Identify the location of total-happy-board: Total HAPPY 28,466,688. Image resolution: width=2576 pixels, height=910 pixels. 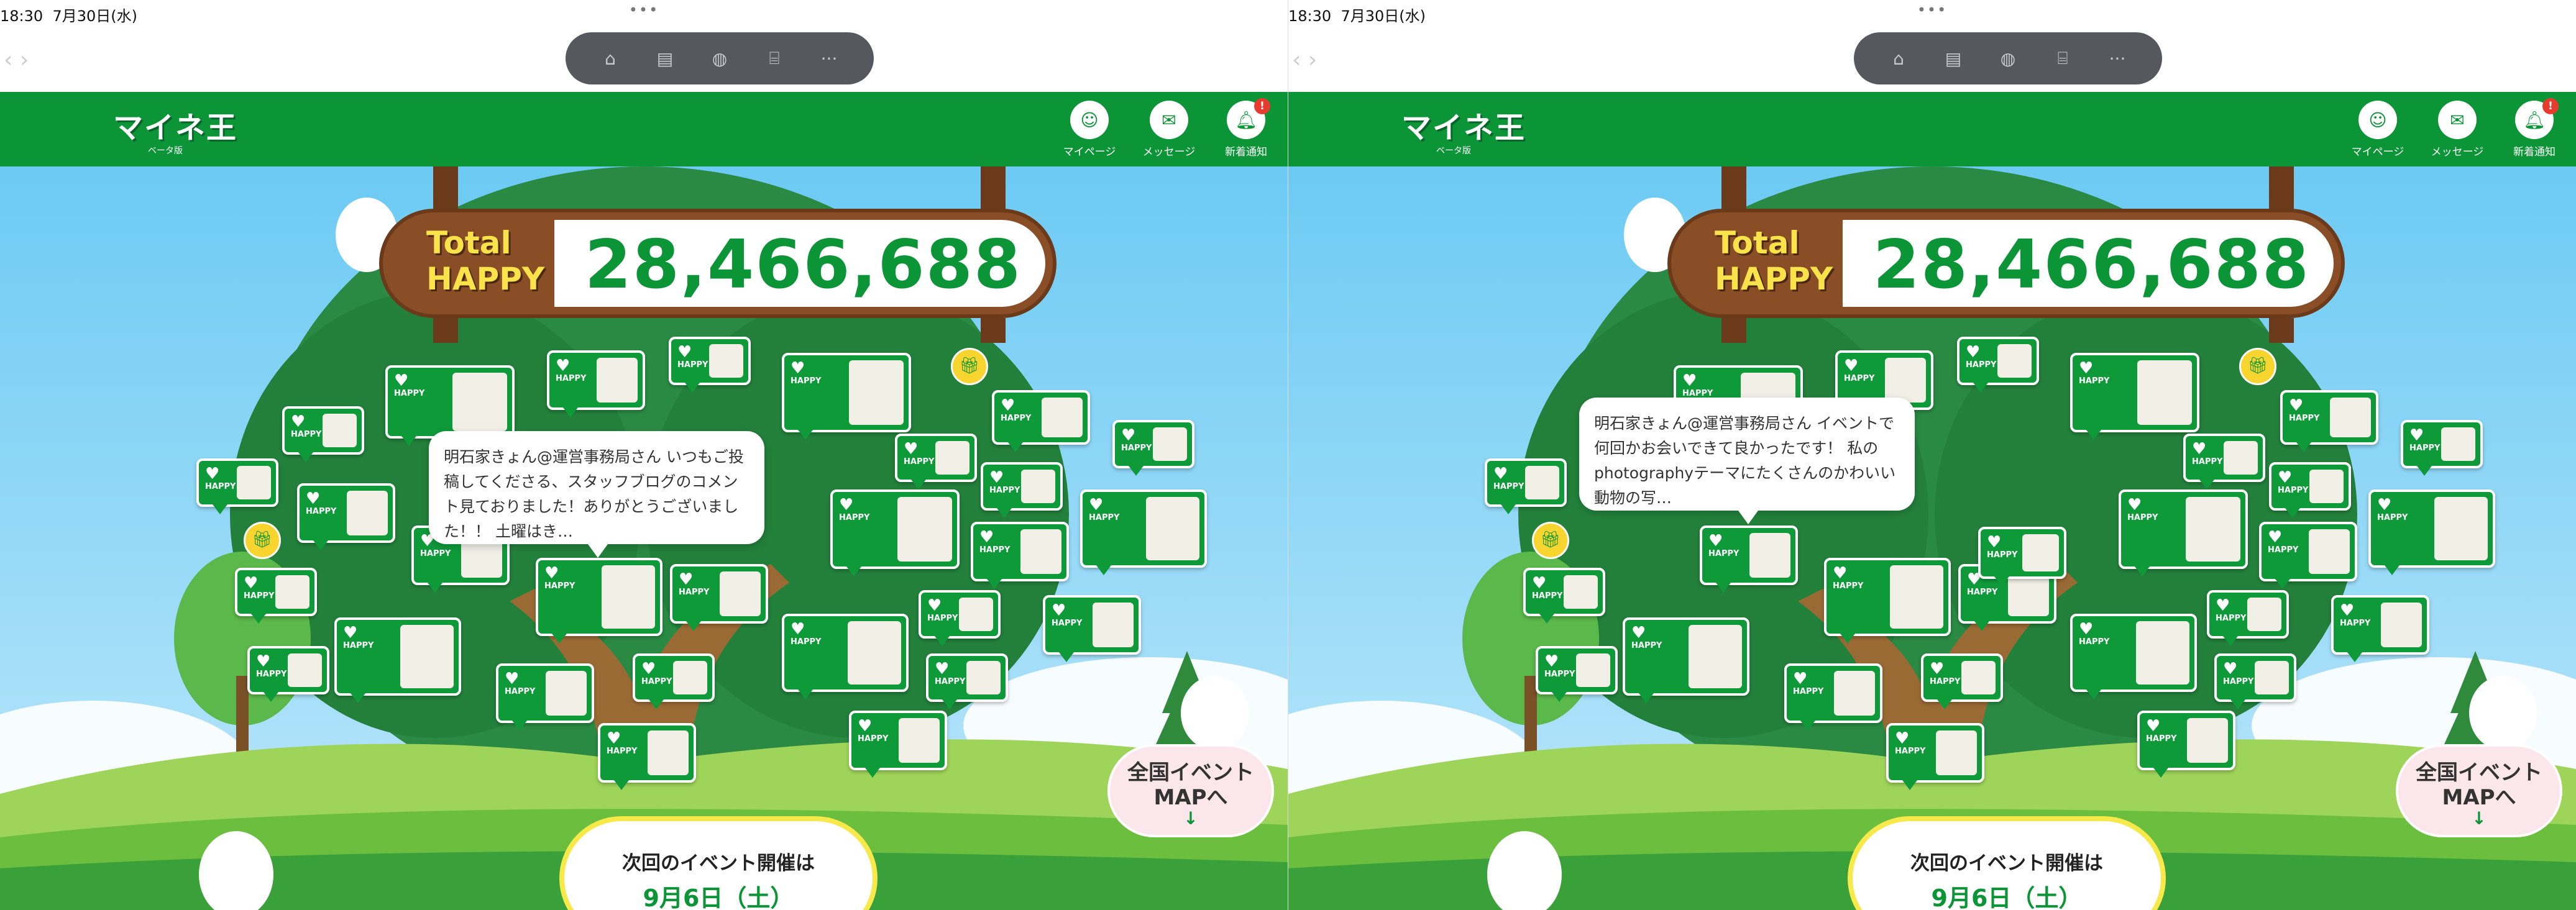
(718, 263).